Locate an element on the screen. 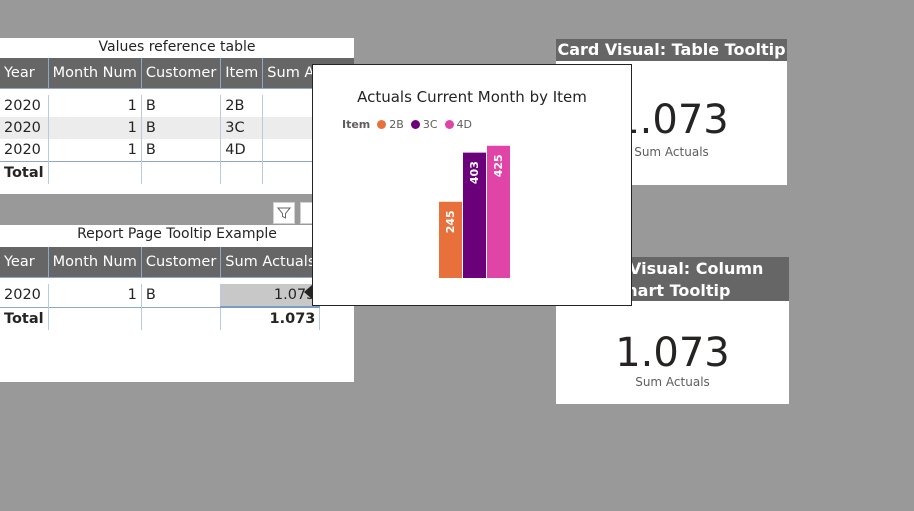  data-label: 425 is located at coordinates (498, 165).